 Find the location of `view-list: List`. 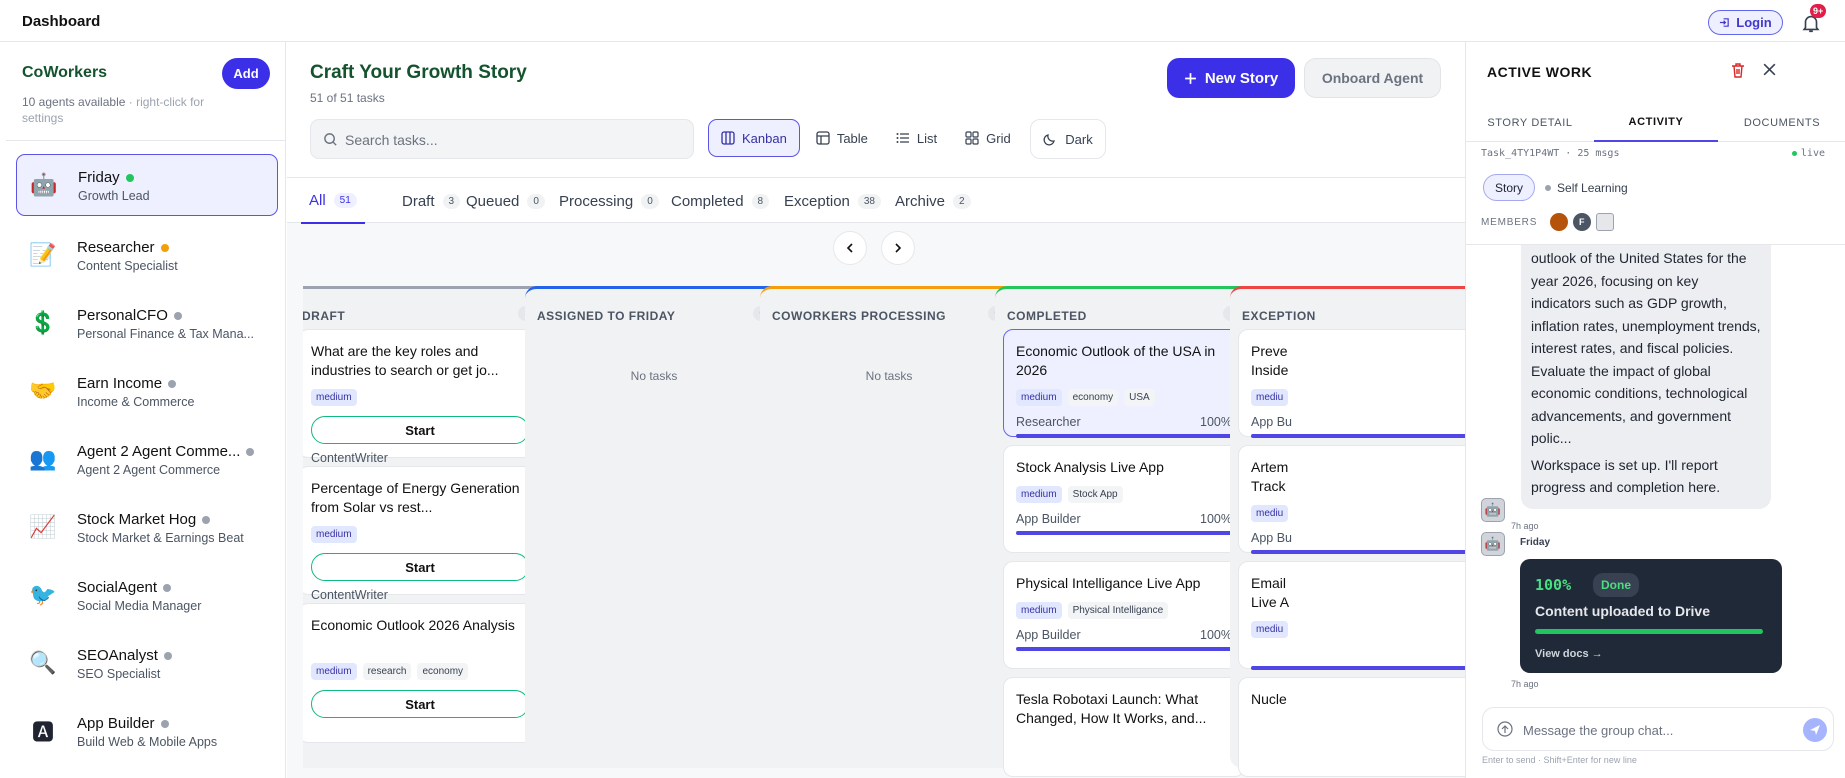

view-list: List is located at coordinates (916, 138).